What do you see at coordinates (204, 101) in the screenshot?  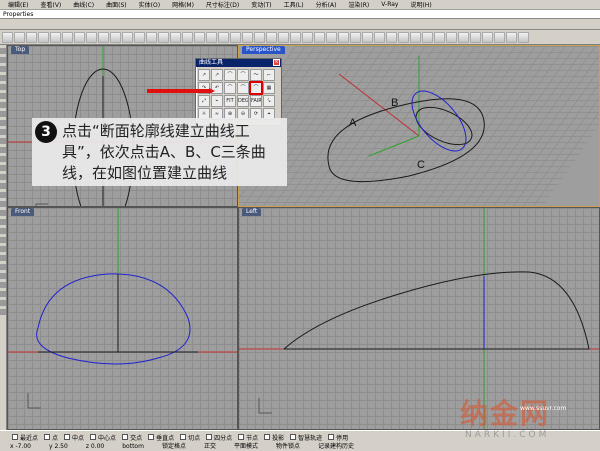 I see `curve-tool: ⤢` at bounding box center [204, 101].